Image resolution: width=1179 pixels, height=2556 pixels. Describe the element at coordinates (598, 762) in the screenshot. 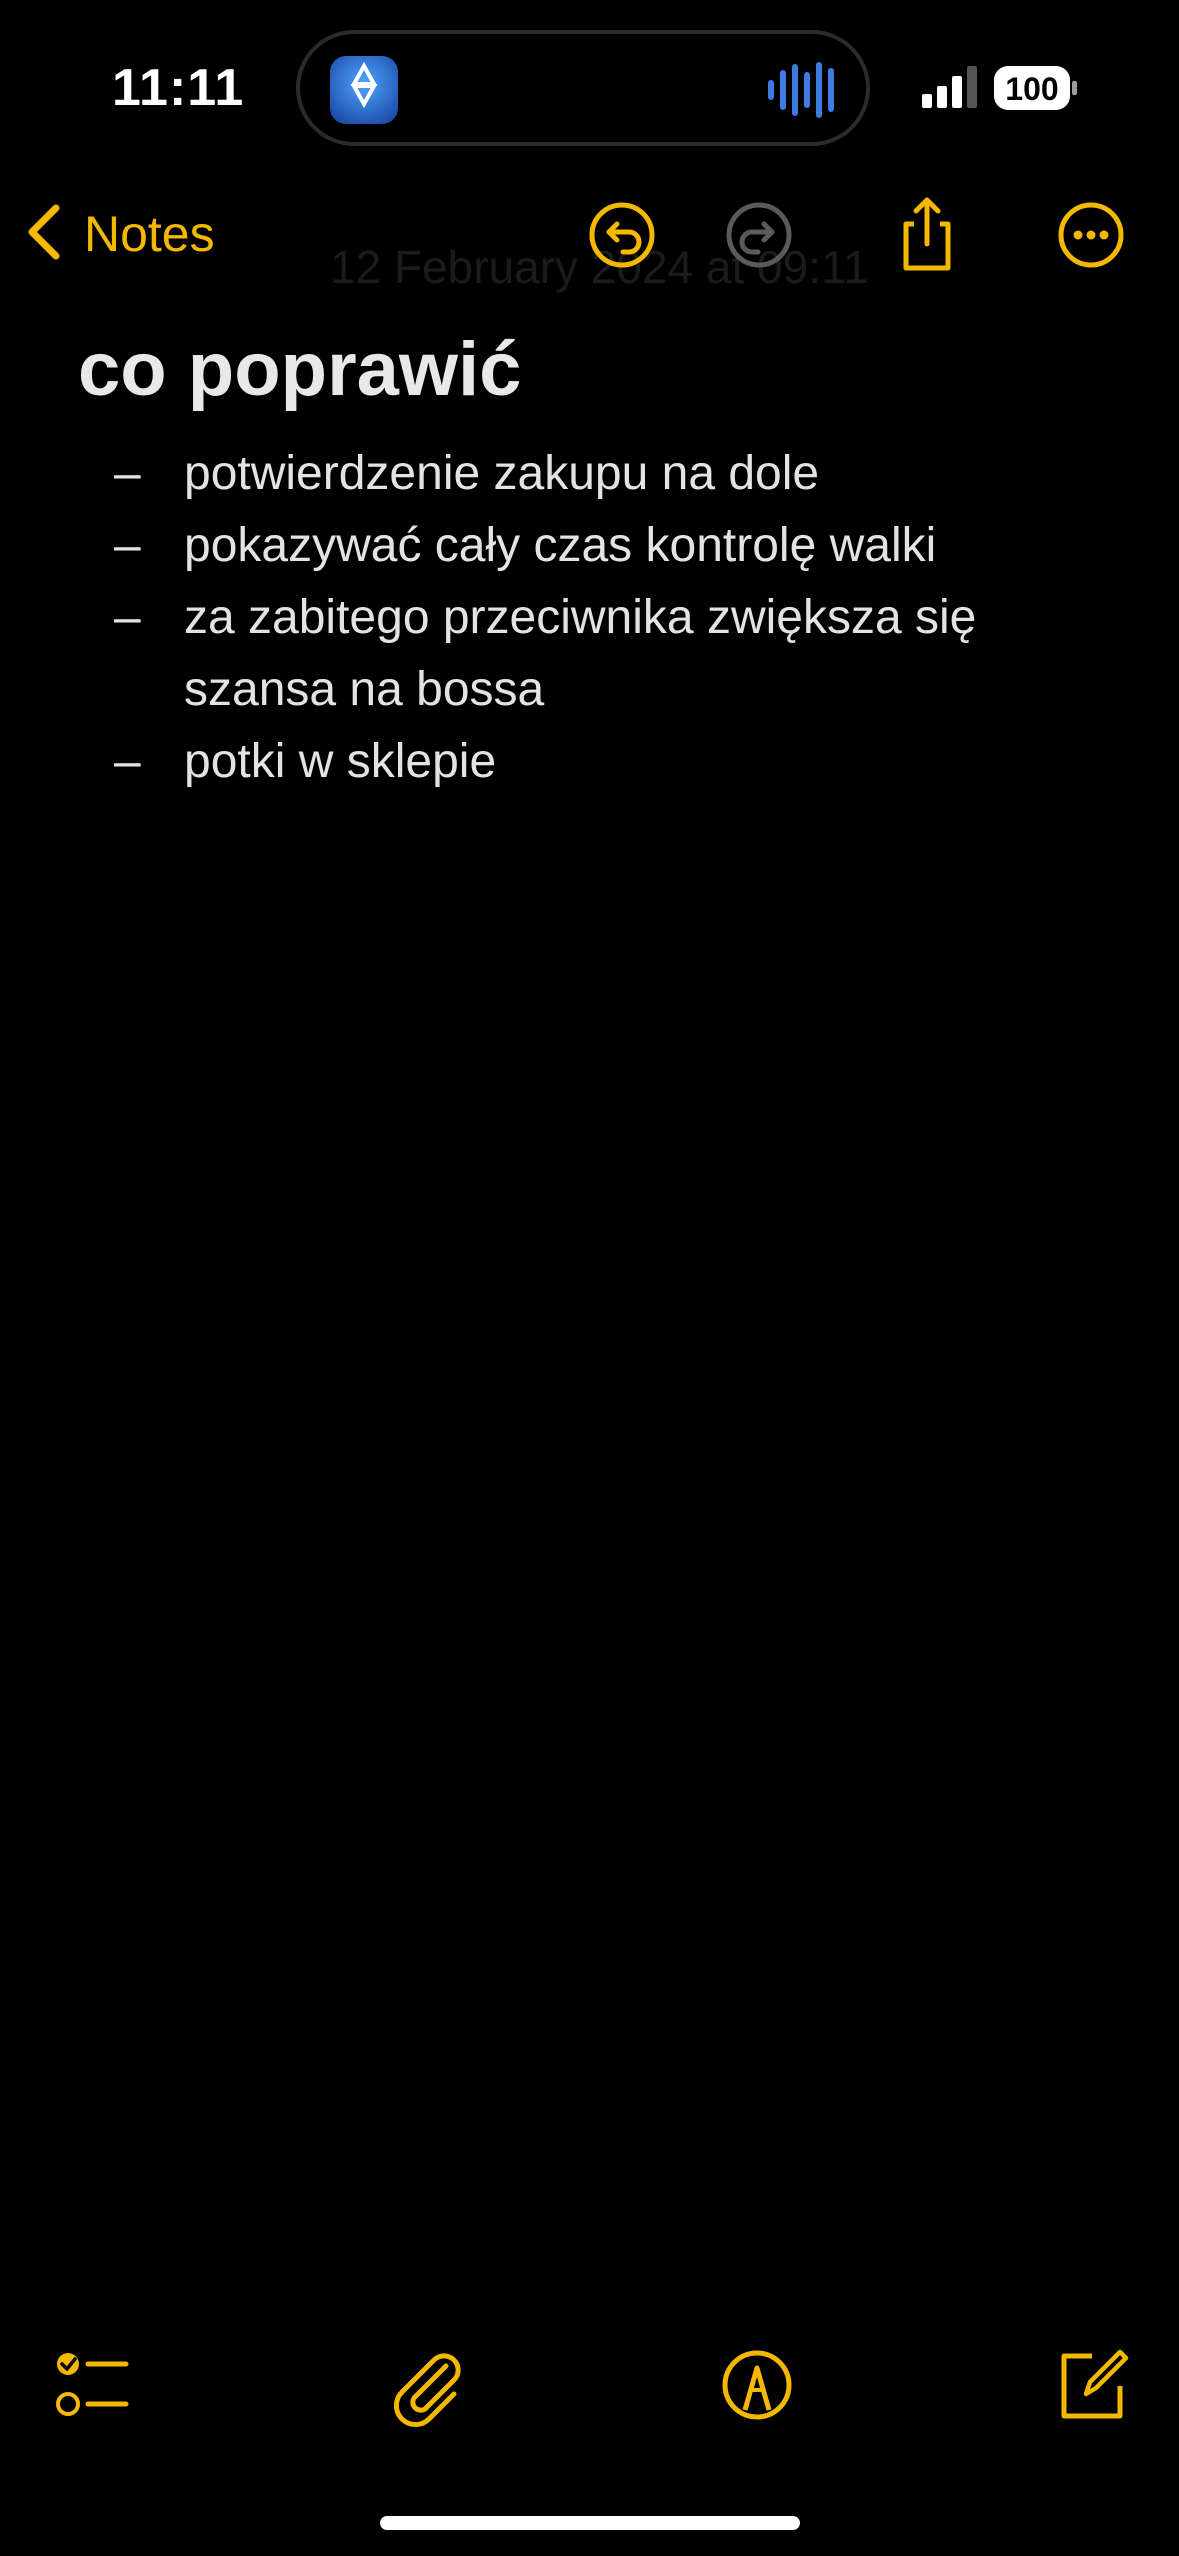

I see `list-item: – potki w sklepie` at that location.